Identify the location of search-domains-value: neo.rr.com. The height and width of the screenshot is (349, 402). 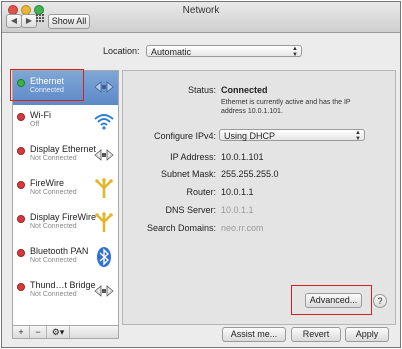
(242, 228).